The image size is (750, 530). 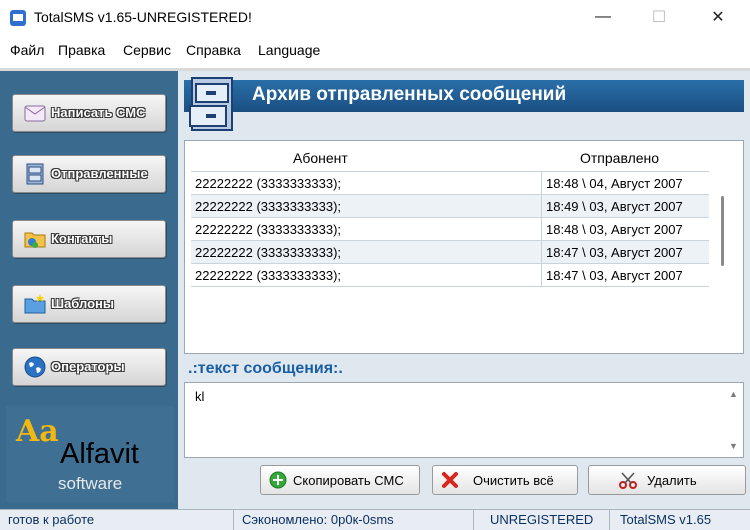 What do you see at coordinates (81, 50) in the screenshot?
I see `menu-edit: Правка` at bounding box center [81, 50].